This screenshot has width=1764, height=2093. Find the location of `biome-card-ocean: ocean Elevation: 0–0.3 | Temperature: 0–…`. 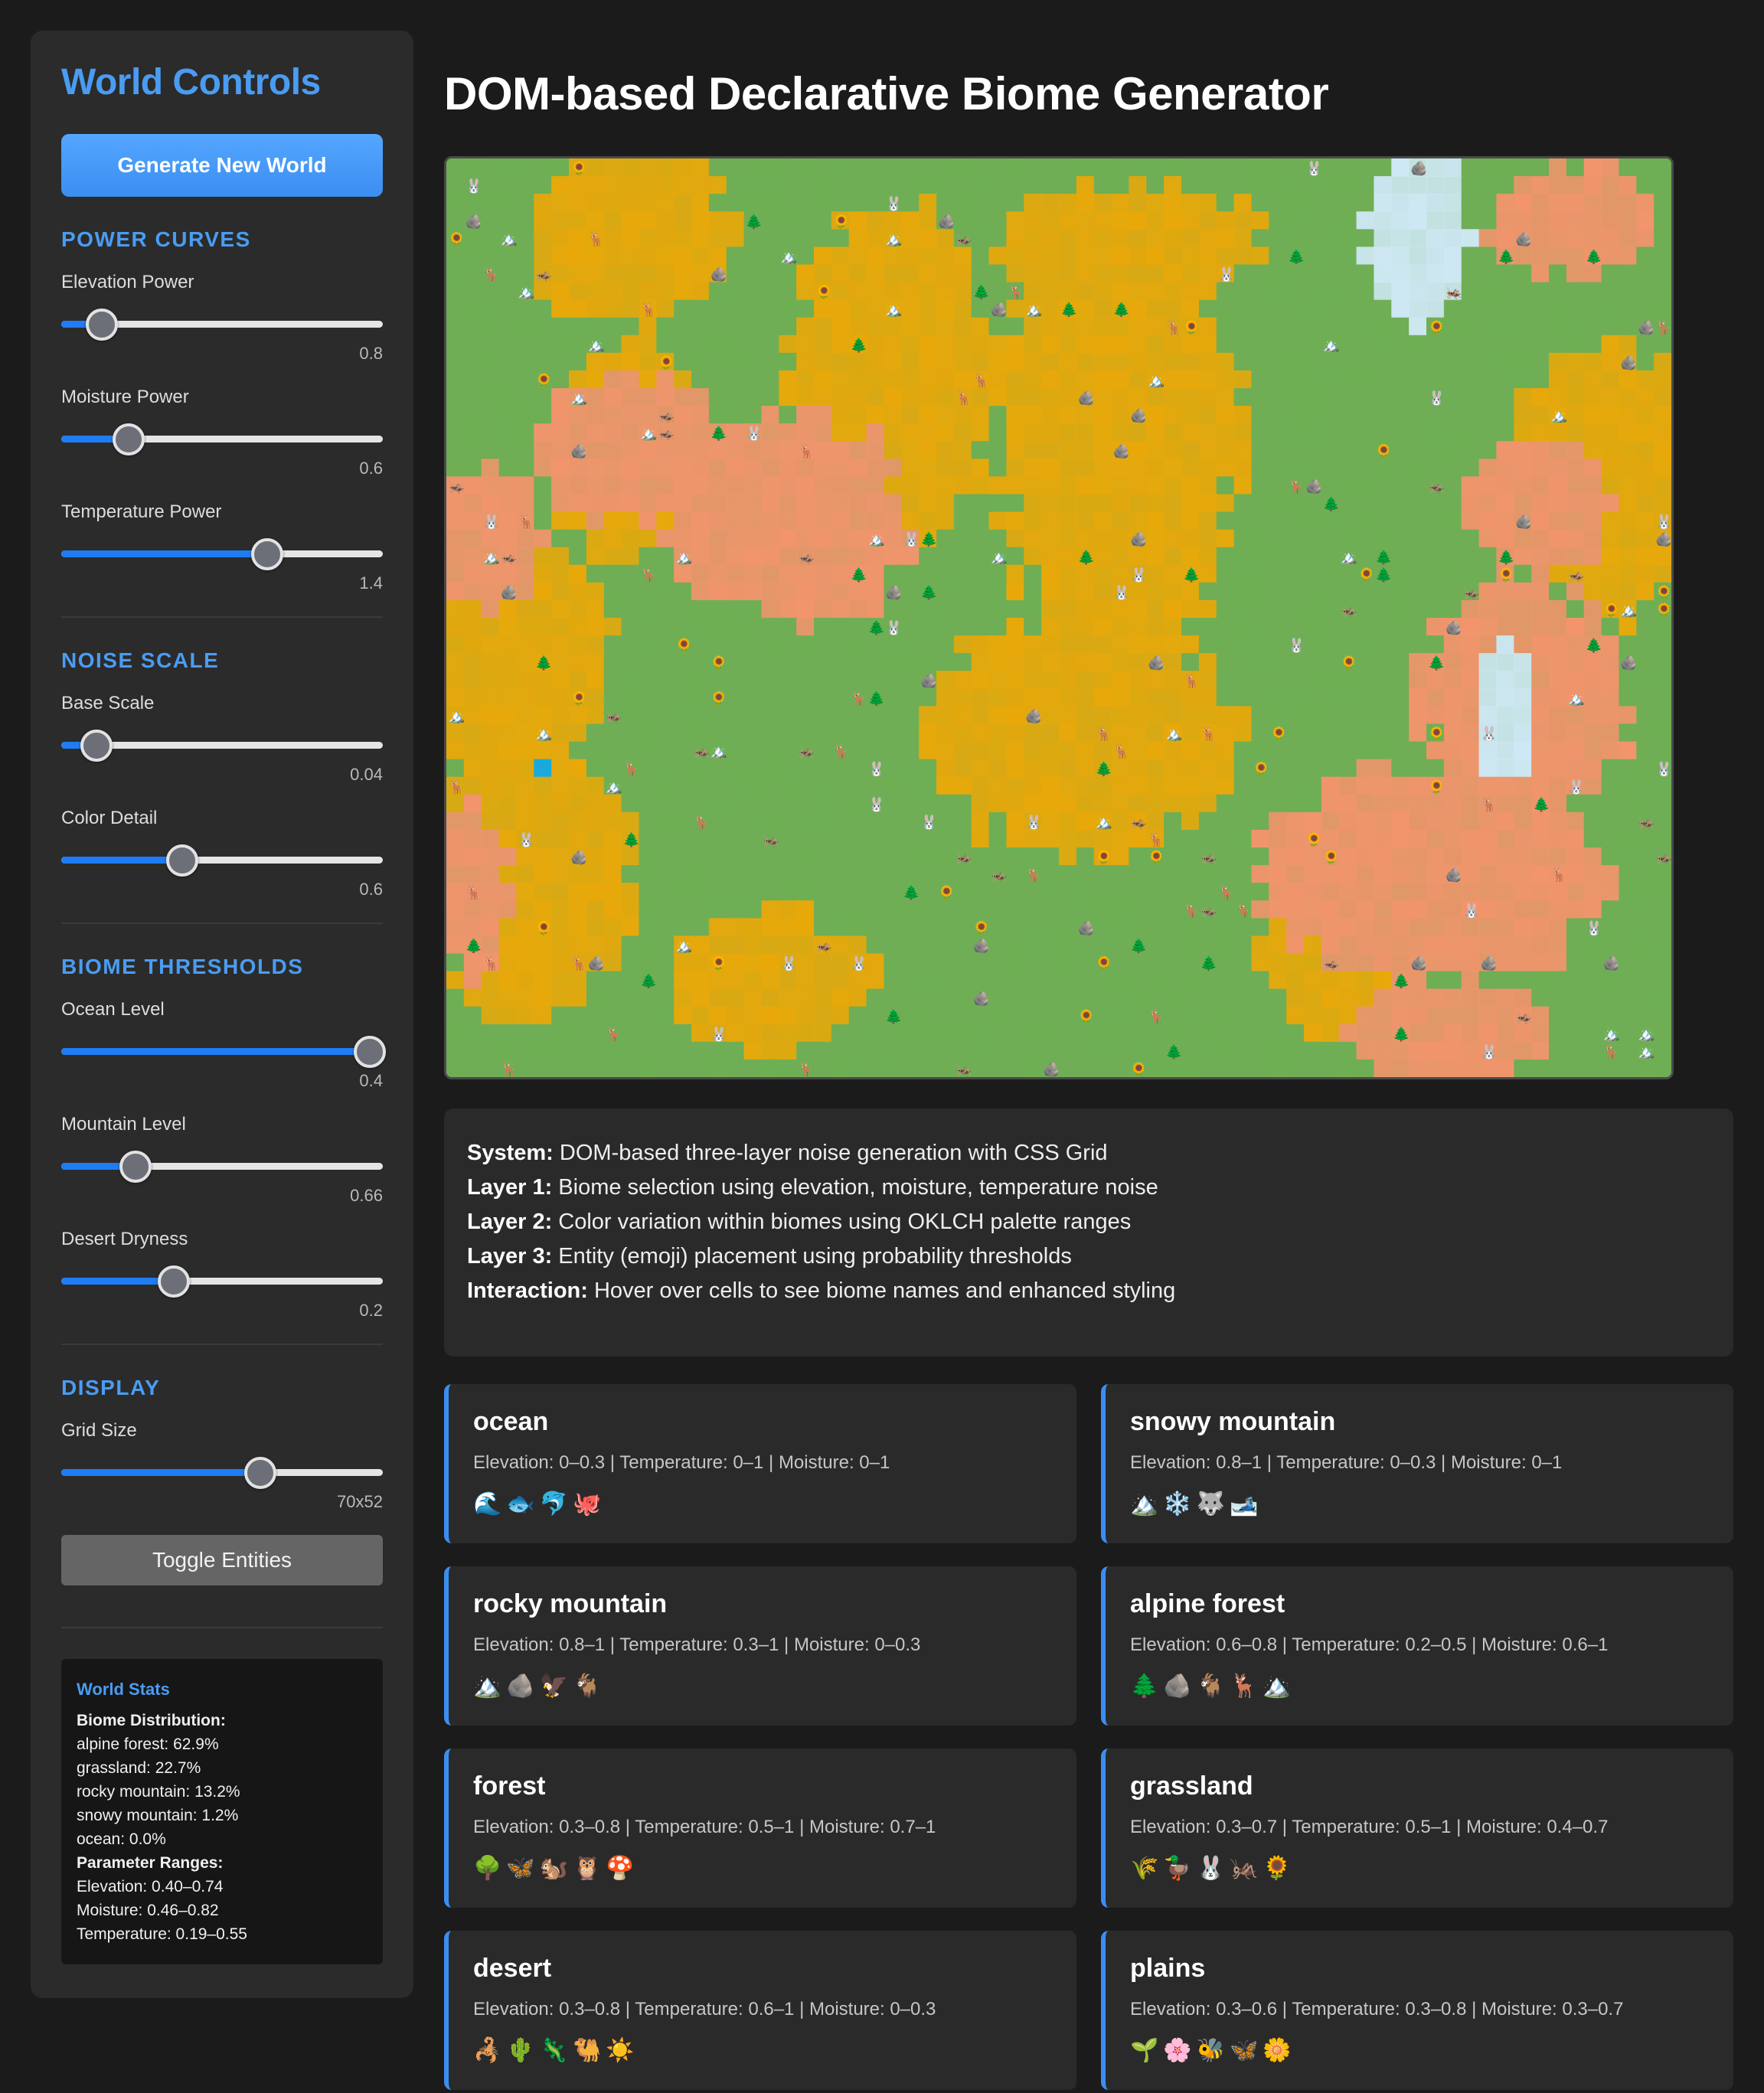

biome-card-ocean: ocean Elevation: 0–0.3 | Temperature: 0–… is located at coordinates (760, 1463).